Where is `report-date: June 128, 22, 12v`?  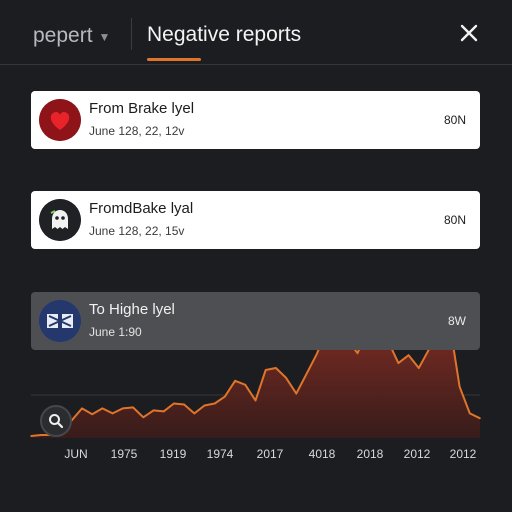 report-date: June 128, 22, 12v is located at coordinates (137, 131).